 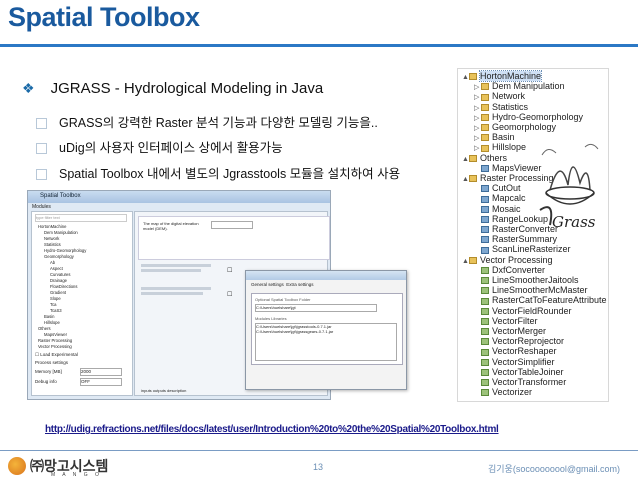 I want to click on folder-input: C:\Users\huelshare\jgt, so click(x=316, y=308).